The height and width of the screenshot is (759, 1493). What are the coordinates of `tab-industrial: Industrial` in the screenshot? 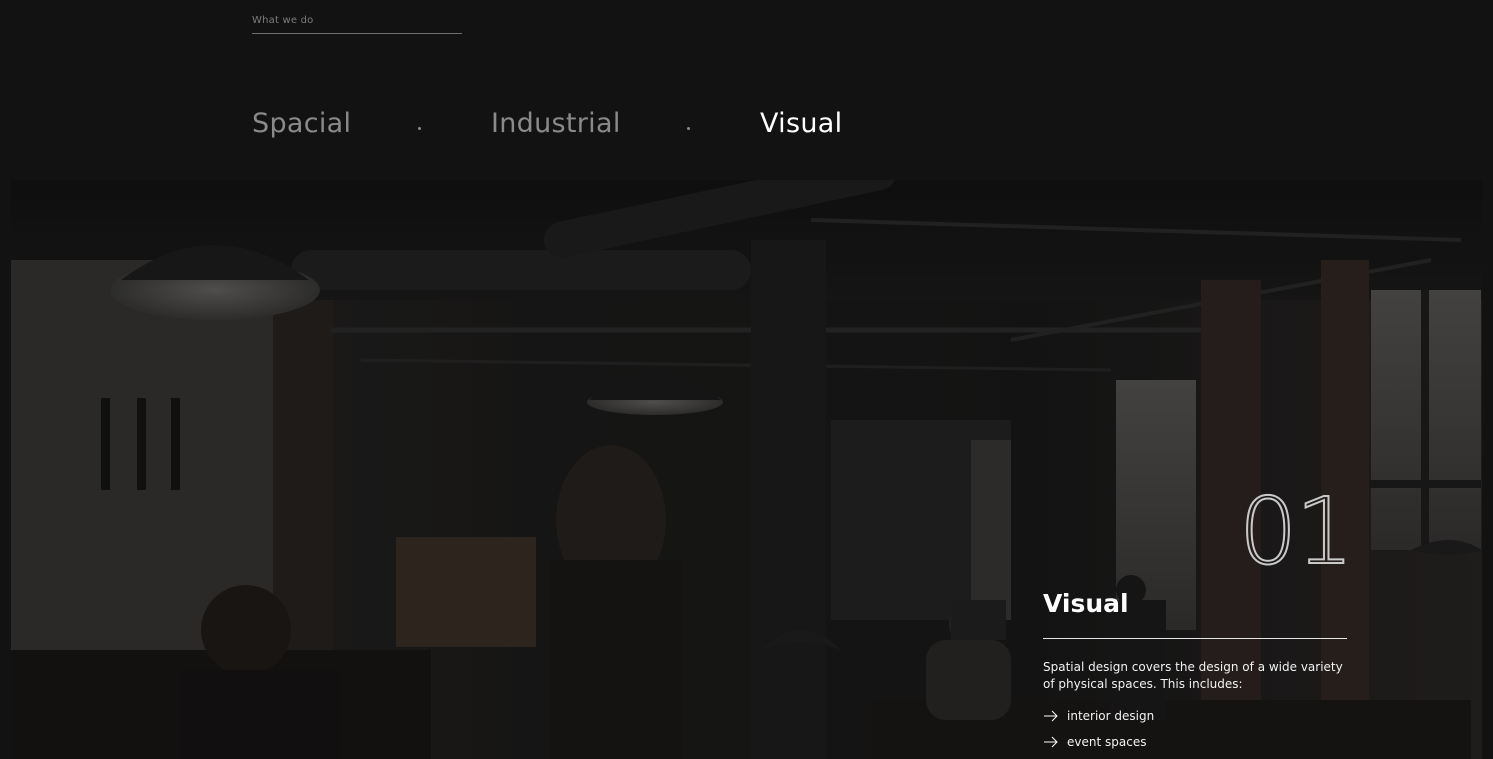 It's located at (556, 123).